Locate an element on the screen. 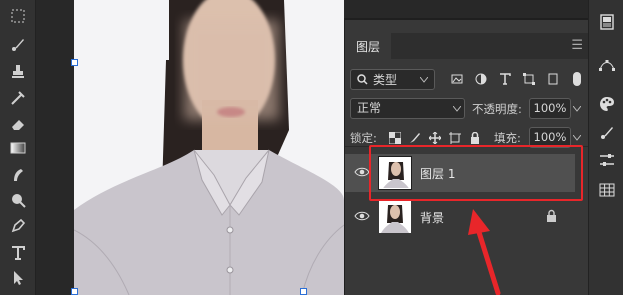 The width and height of the screenshot is (623, 295). layer-name: 背景 is located at coordinates (432, 217).